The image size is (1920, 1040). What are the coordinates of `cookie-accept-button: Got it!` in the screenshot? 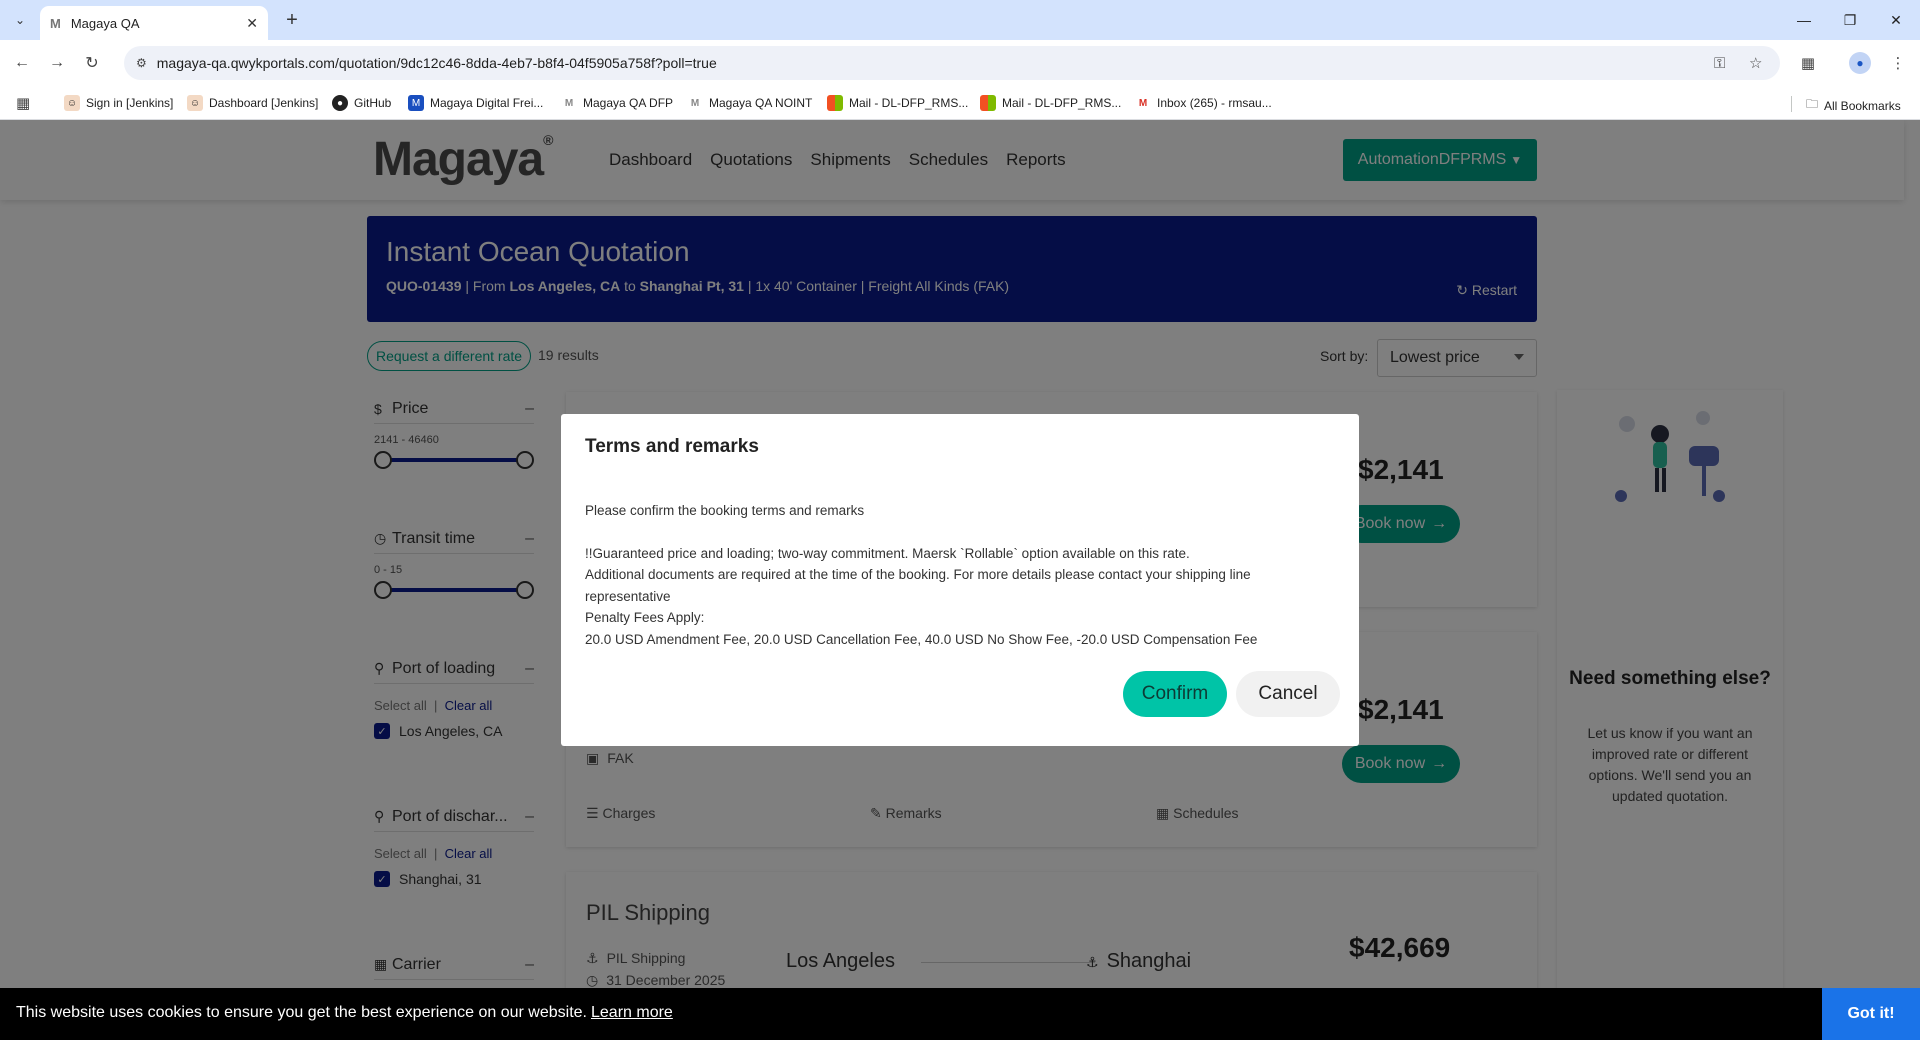 It's located at (1871, 1014).